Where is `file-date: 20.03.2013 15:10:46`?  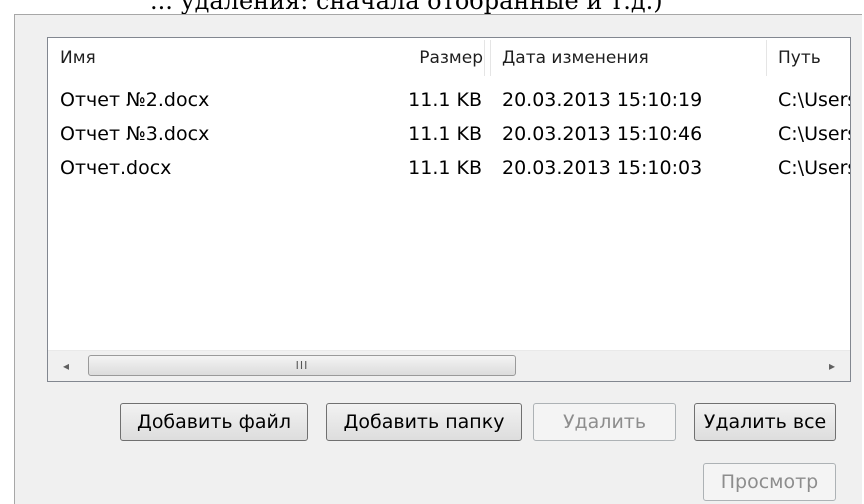 file-date: 20.03.2013 15:10:46 is located at coordinates (602, 134).